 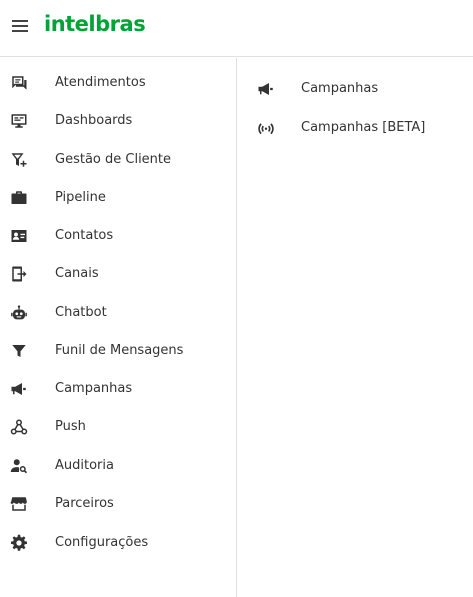 I want to click on sidebar-item-parceiros: Parceiros, so click(x=118, y=504).